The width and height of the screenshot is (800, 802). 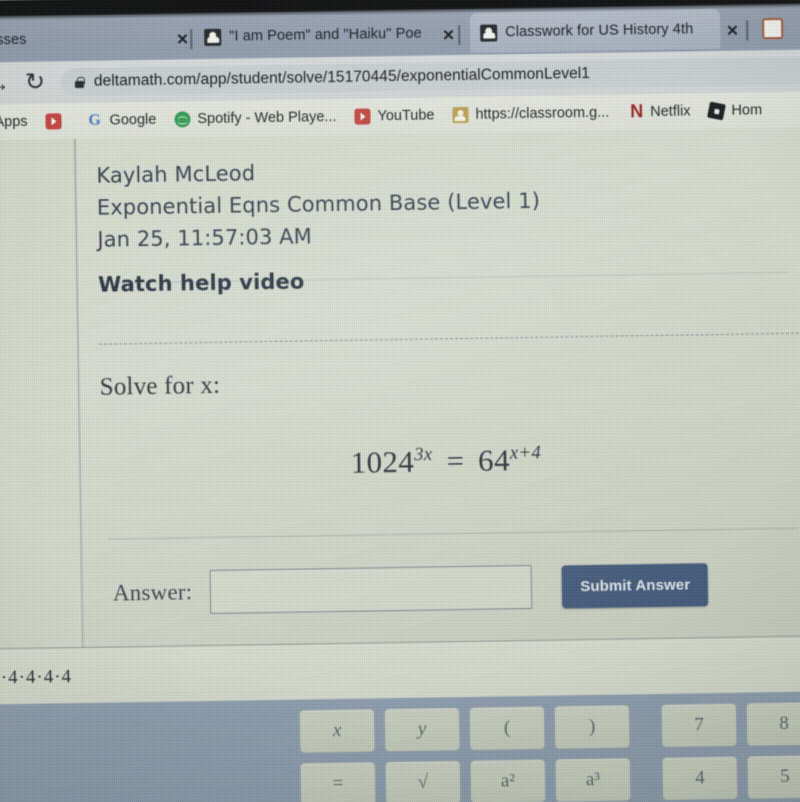 I want to click on keypad-key-7: 7, so click(x=699, y=725).